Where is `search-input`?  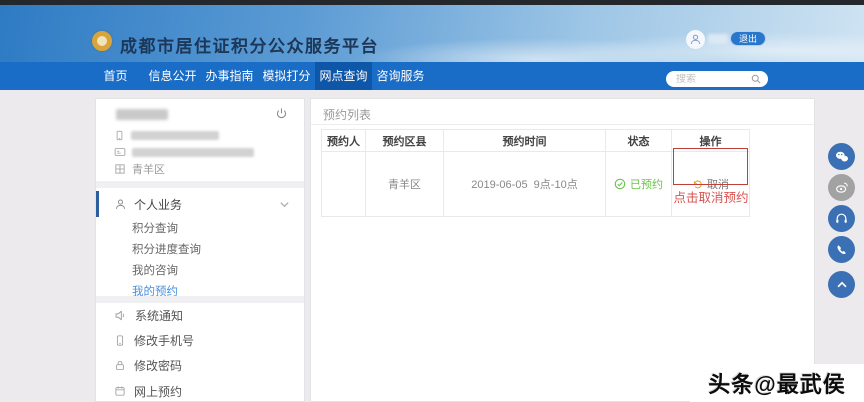
search-input is located at coordinates (713, 79).